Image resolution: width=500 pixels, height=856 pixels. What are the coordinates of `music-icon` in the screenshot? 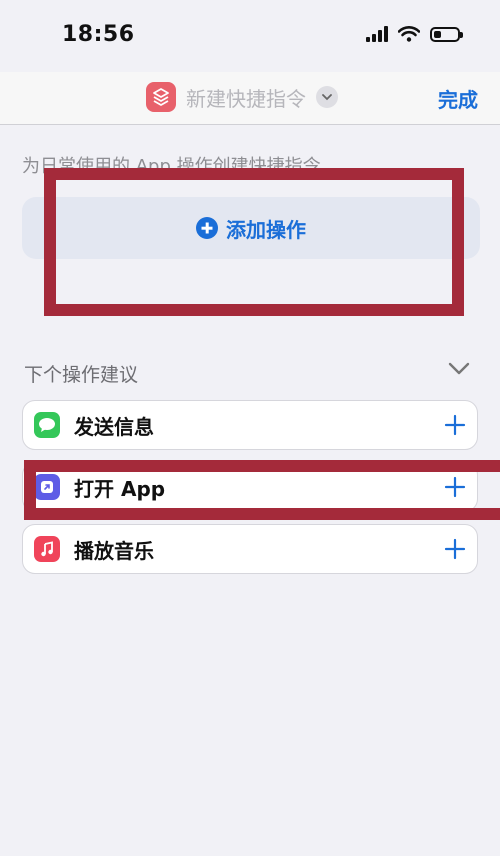 It's located at (47, 549).